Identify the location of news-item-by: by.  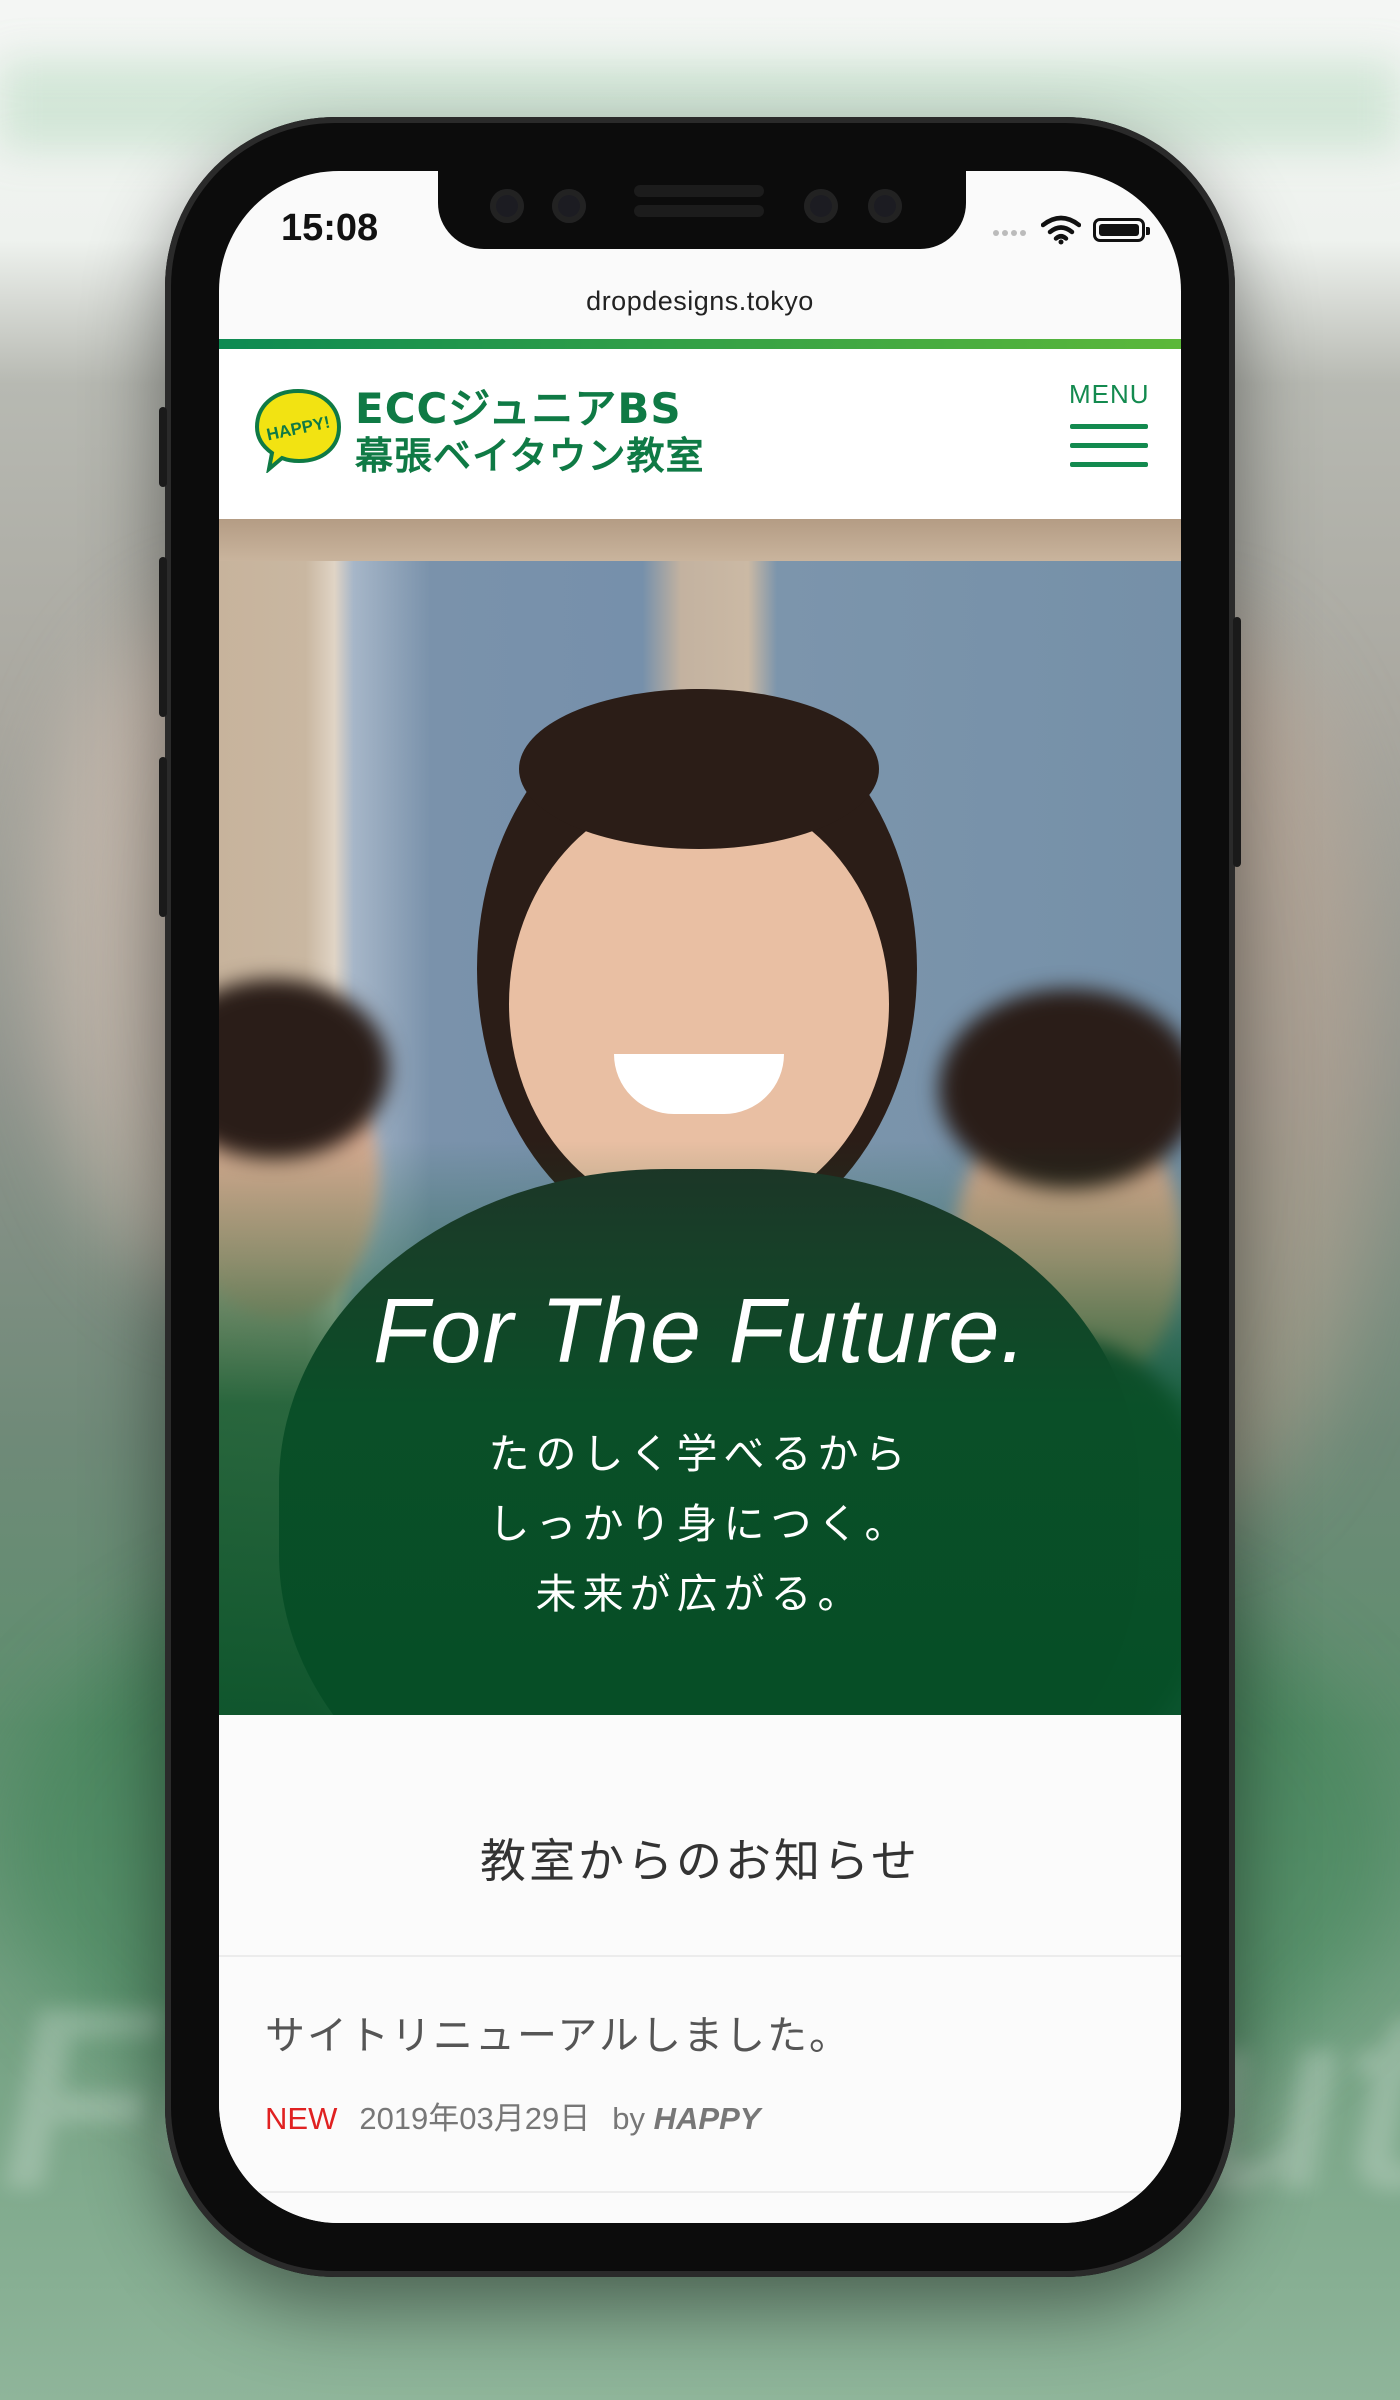
(629, 2118).